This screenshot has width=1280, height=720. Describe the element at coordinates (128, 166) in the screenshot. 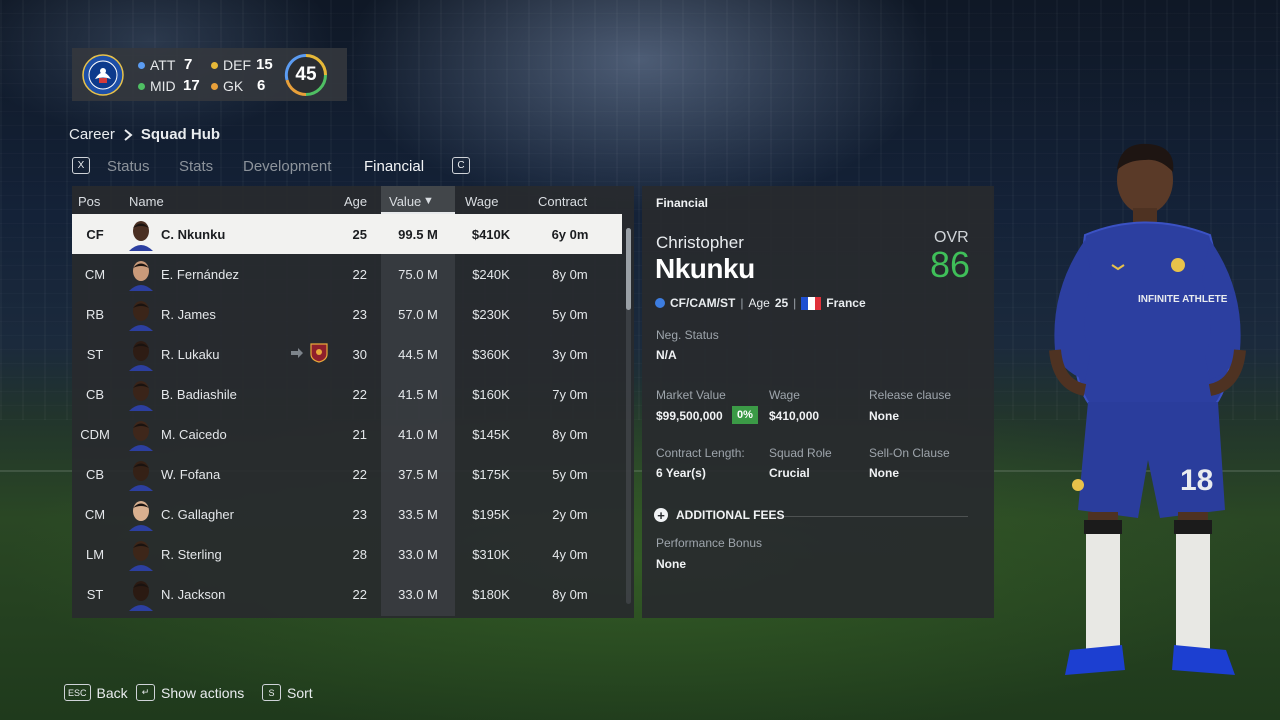

I see `tab-status: Status` at that location.